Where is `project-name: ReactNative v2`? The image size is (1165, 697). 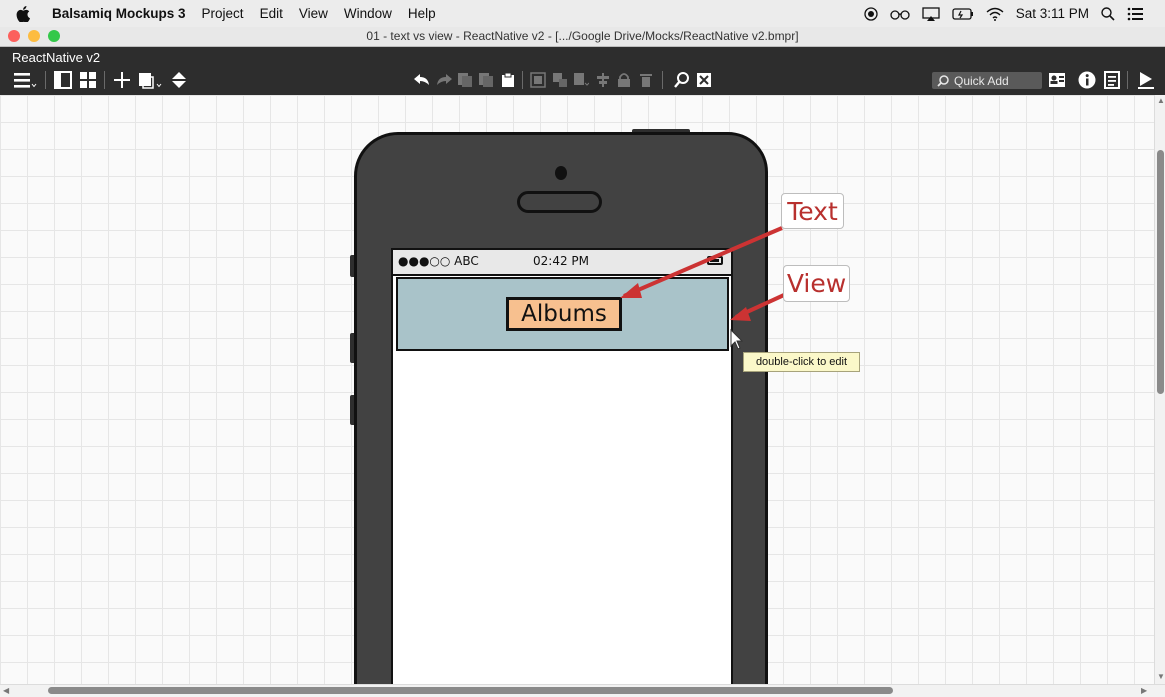 project-name: ReactNative v2 is located at coordinates (56, 57).